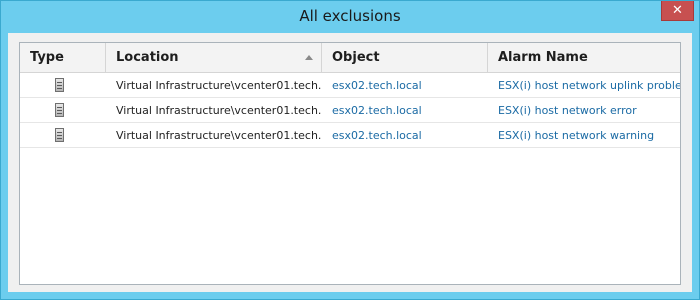  I want to click on column-header-type: Type, so click(63, 57).